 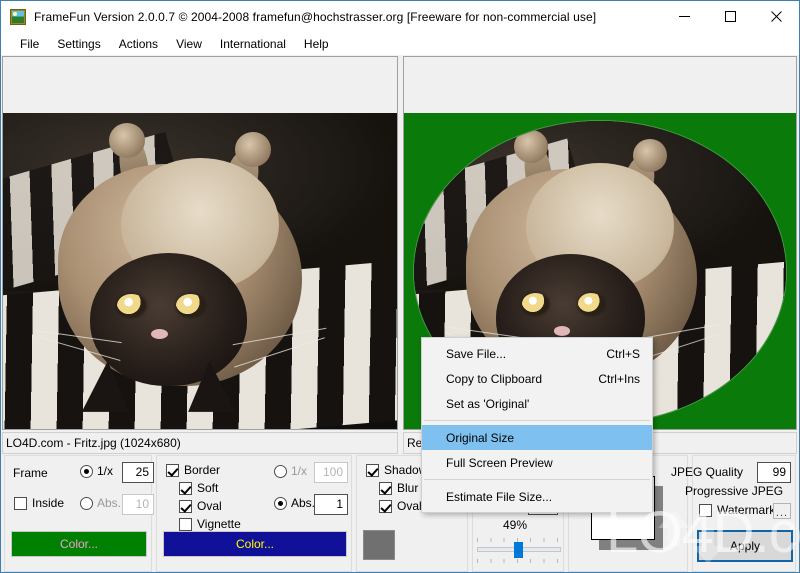 What do you see at coordinates (29, 44) in the screenshot?
I see `menu-file: File` at bounding box center [29, 44].